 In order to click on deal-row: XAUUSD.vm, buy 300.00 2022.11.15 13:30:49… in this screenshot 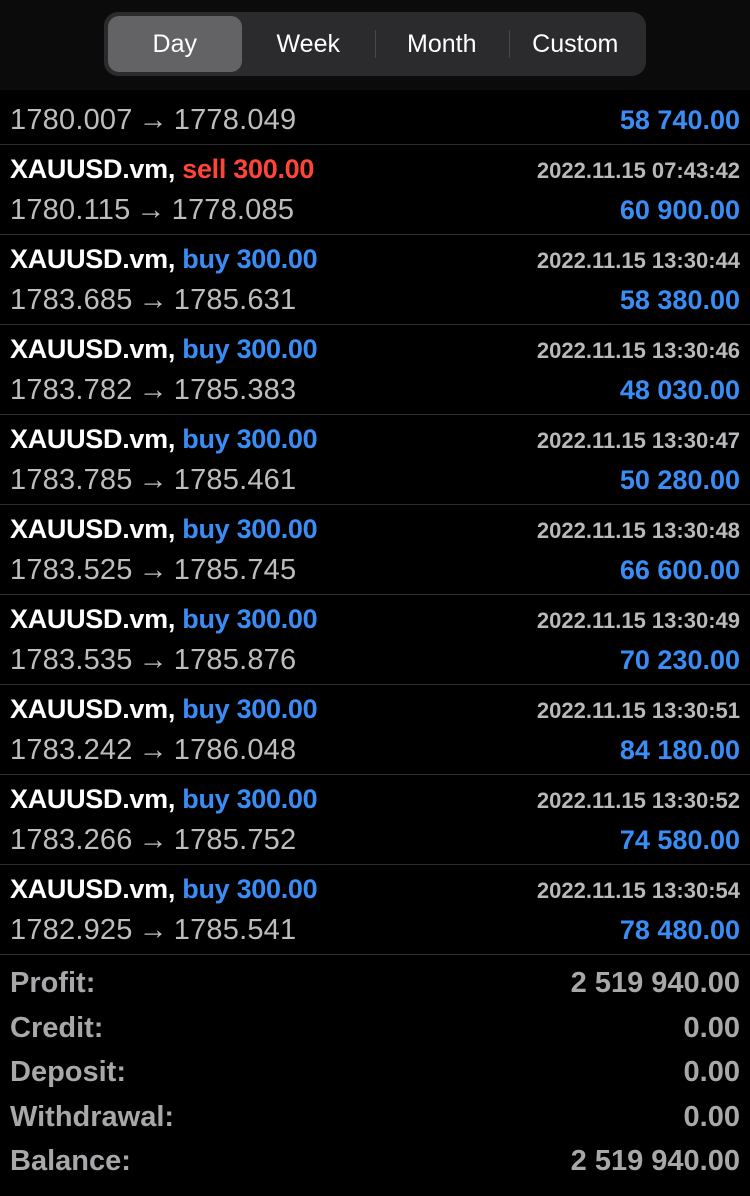, I will do `click(375, 640)`.